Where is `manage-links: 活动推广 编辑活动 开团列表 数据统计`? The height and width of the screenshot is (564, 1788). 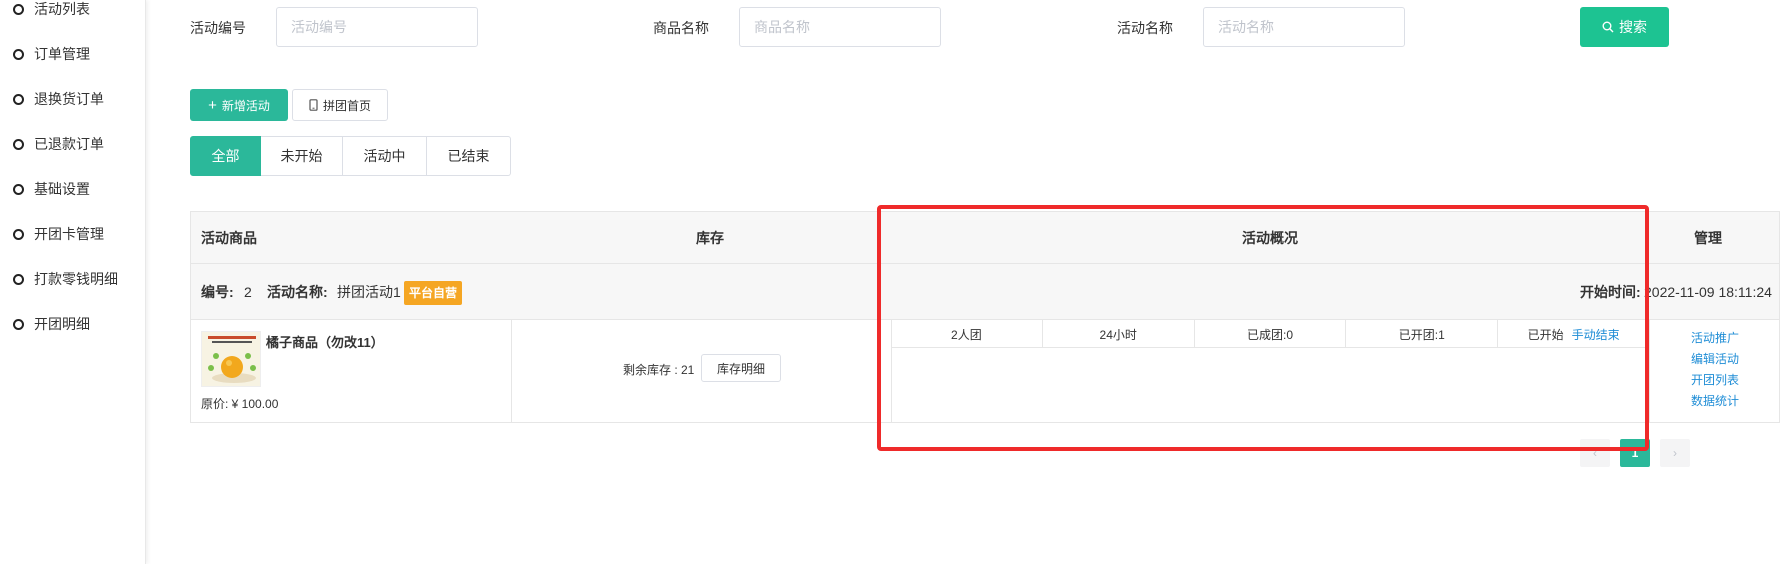
manage-links: 活动推广 编辑活动 开团列表 数据统计 is located at coordinates (1715, 369).